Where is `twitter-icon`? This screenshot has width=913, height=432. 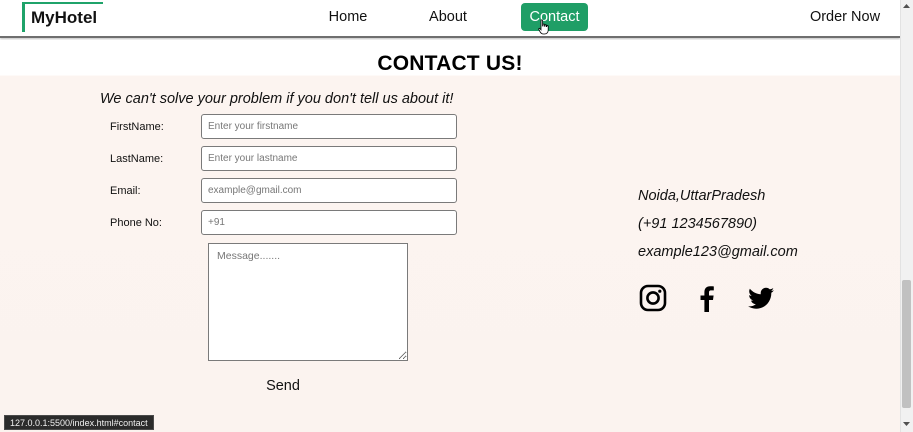
twitter-icon is located at coordinates (761, 298).